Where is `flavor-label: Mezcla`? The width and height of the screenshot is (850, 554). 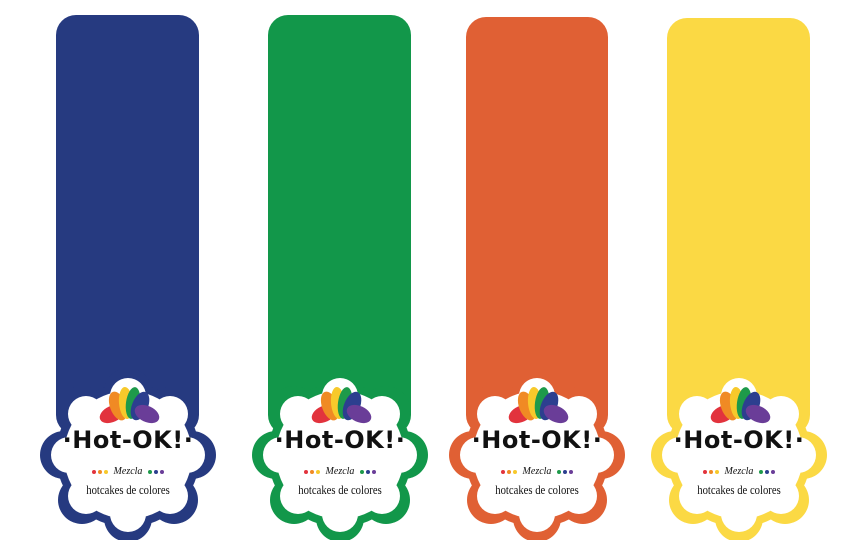 flavor-label: Mezcla is located at coordinates (739, 471).